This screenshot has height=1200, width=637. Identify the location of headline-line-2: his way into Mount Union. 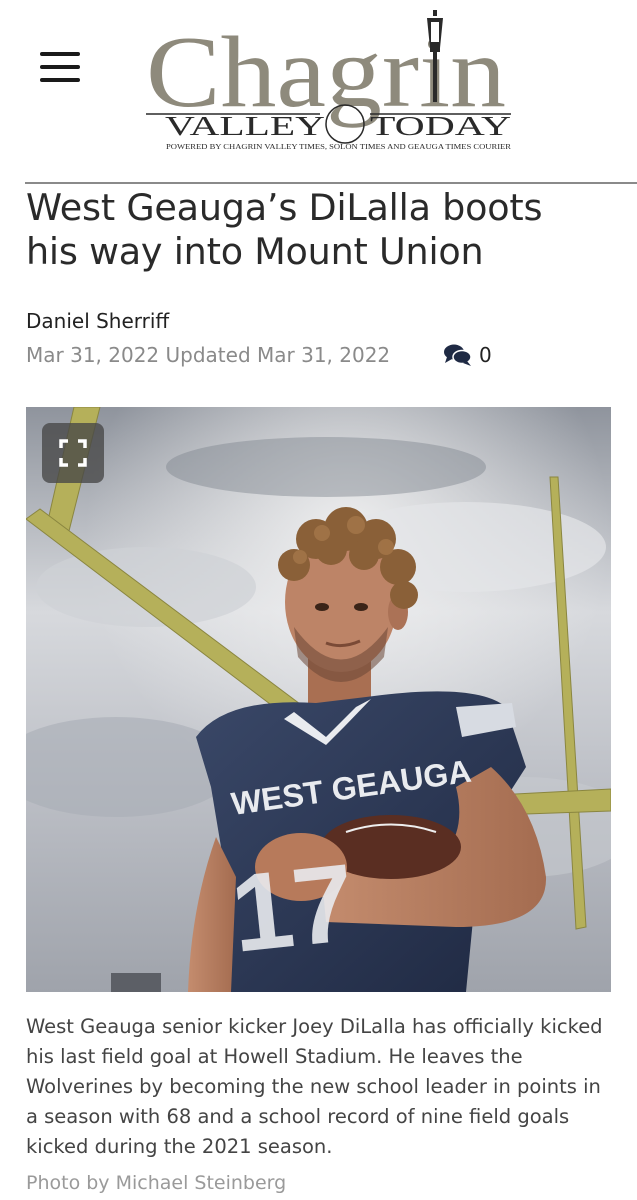
(255, 251).